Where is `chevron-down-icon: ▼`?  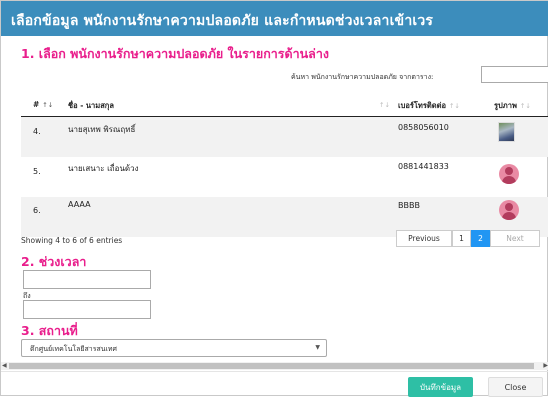
chevron-down-icon: ▼ is located at coordinates (317, 347).